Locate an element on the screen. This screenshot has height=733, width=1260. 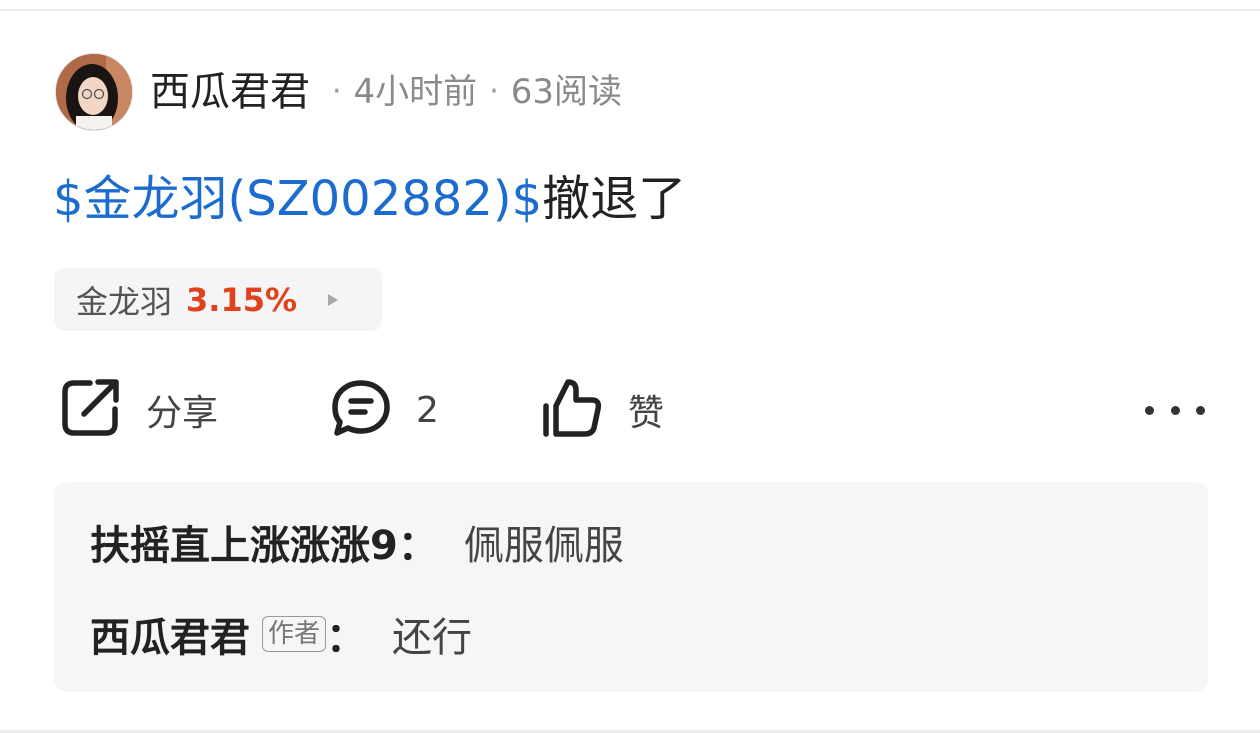
share-button: 分享 is located at coordinates (139, 410).